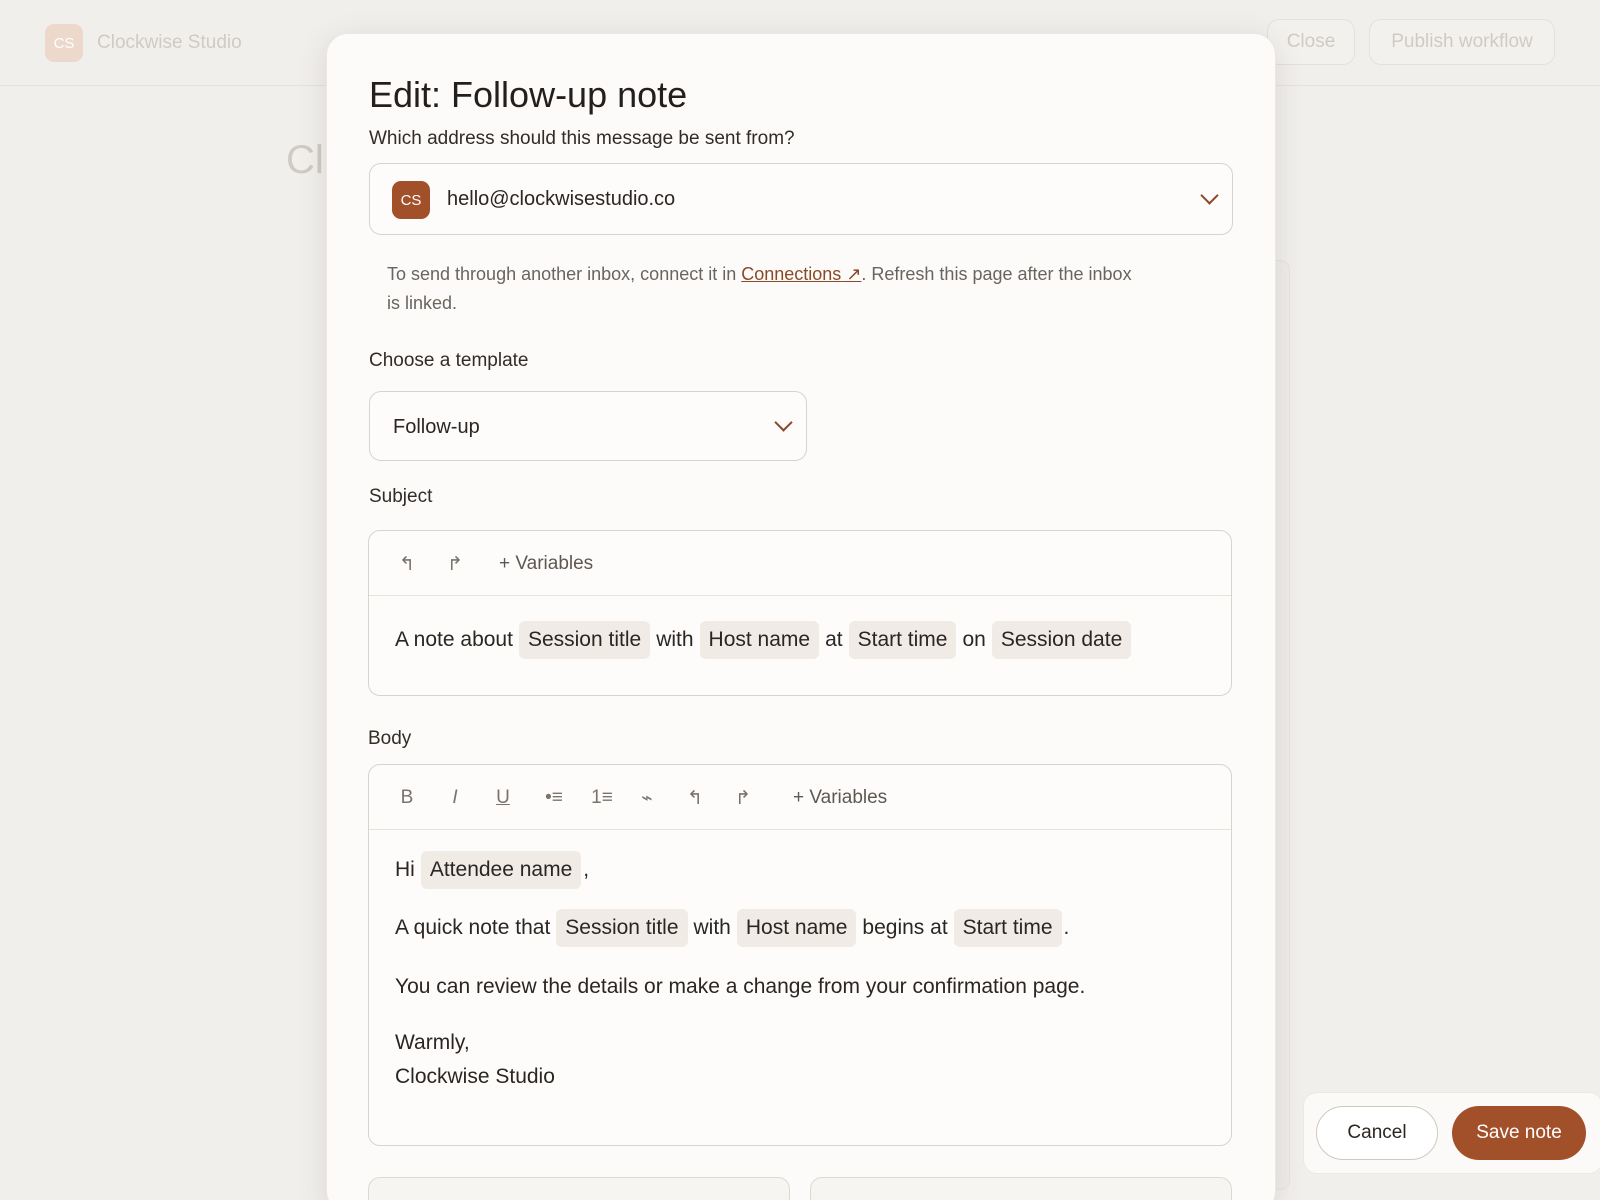  Describe the element at coordinates (305, 160) in the screenshot. I see `background-page-title: Cl` at that location.